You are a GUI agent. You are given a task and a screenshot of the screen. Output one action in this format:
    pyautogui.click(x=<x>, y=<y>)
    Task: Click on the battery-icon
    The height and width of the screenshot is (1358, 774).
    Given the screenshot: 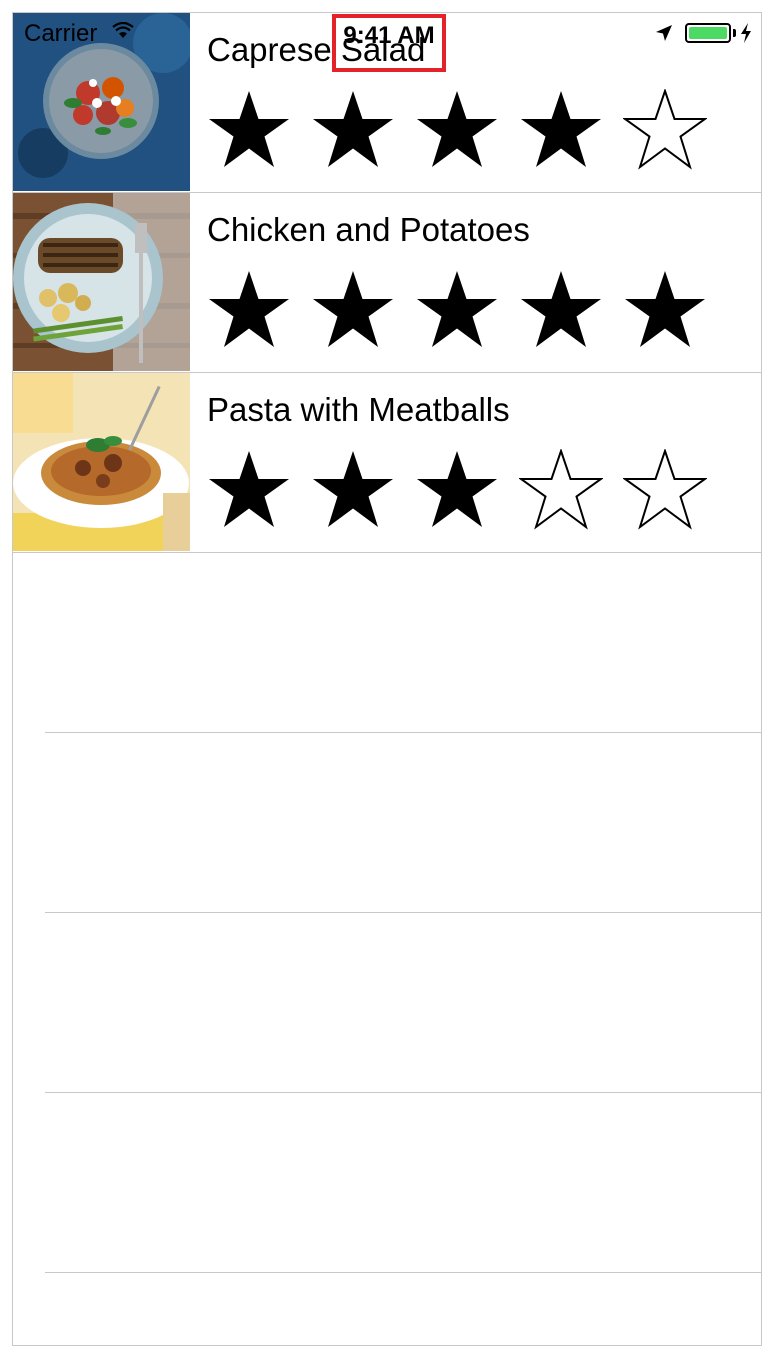 What is the action you would take?
    pyautogui.click(x=708, y=33)
    